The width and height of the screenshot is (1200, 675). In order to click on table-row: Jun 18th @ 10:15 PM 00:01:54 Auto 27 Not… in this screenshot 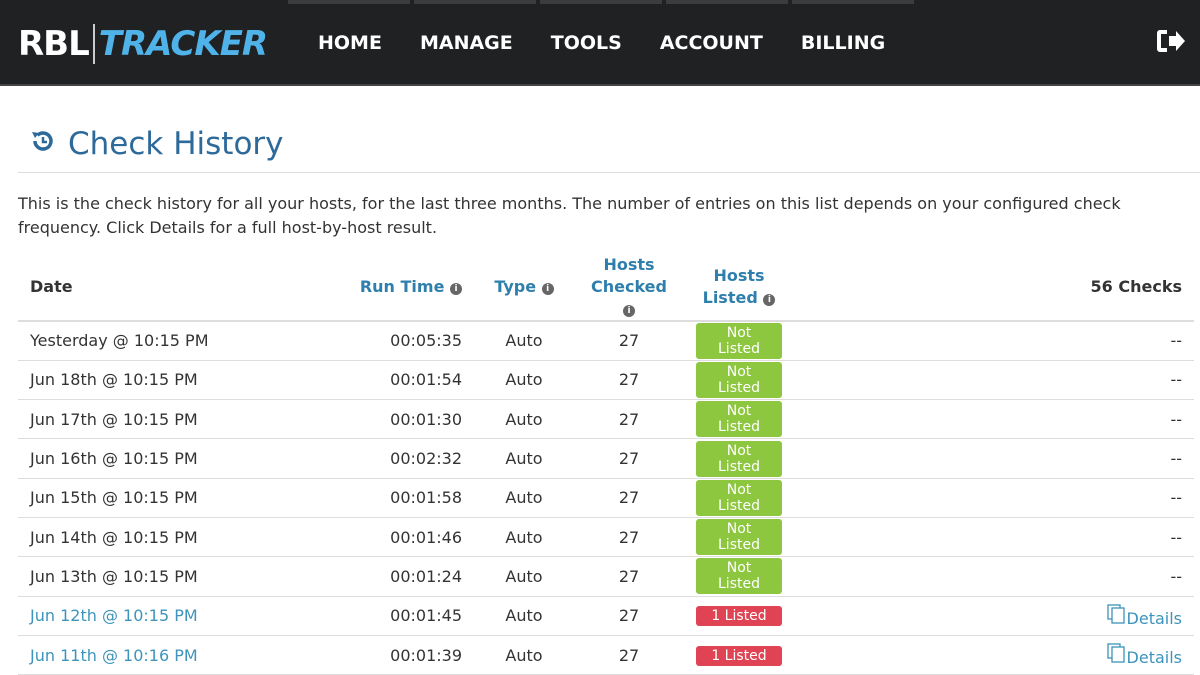, I will do `click(606, 380)`.